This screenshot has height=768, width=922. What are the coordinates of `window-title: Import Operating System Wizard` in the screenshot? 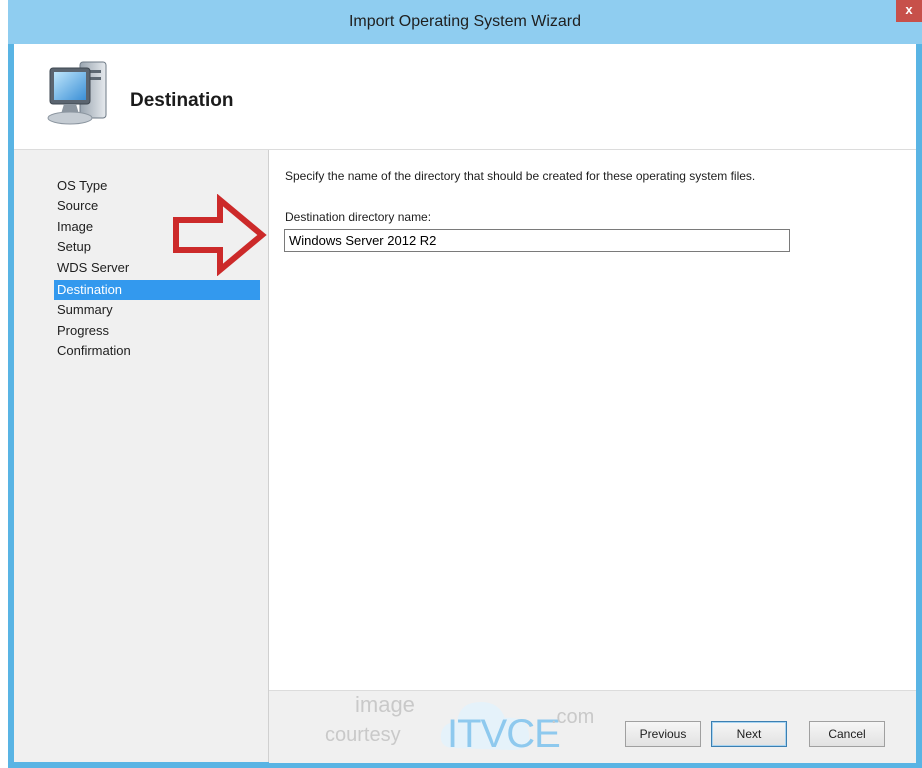 It's located at (465, 21).